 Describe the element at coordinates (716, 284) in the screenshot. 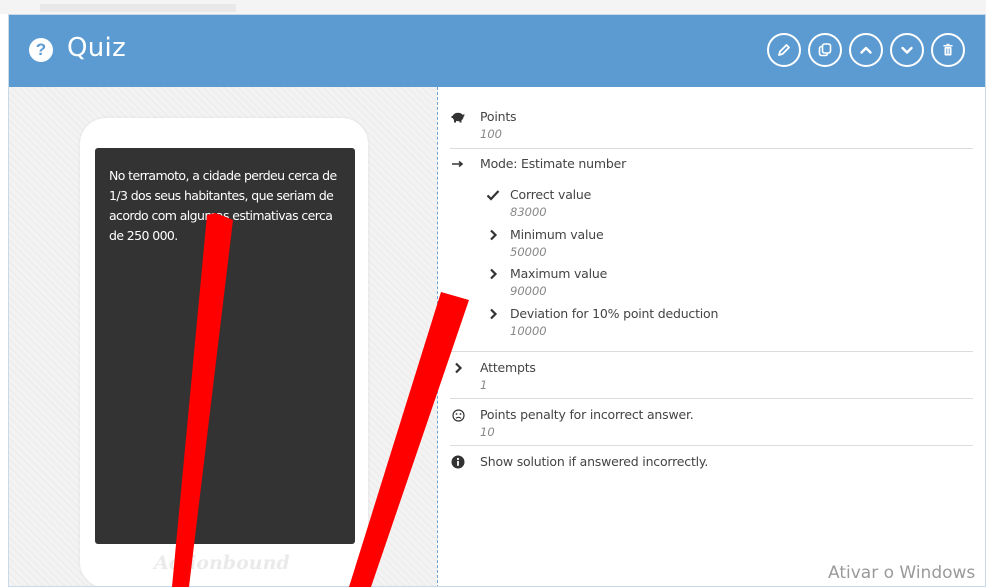

I see `maximum-value-item: Maximum value 90000` at that location.